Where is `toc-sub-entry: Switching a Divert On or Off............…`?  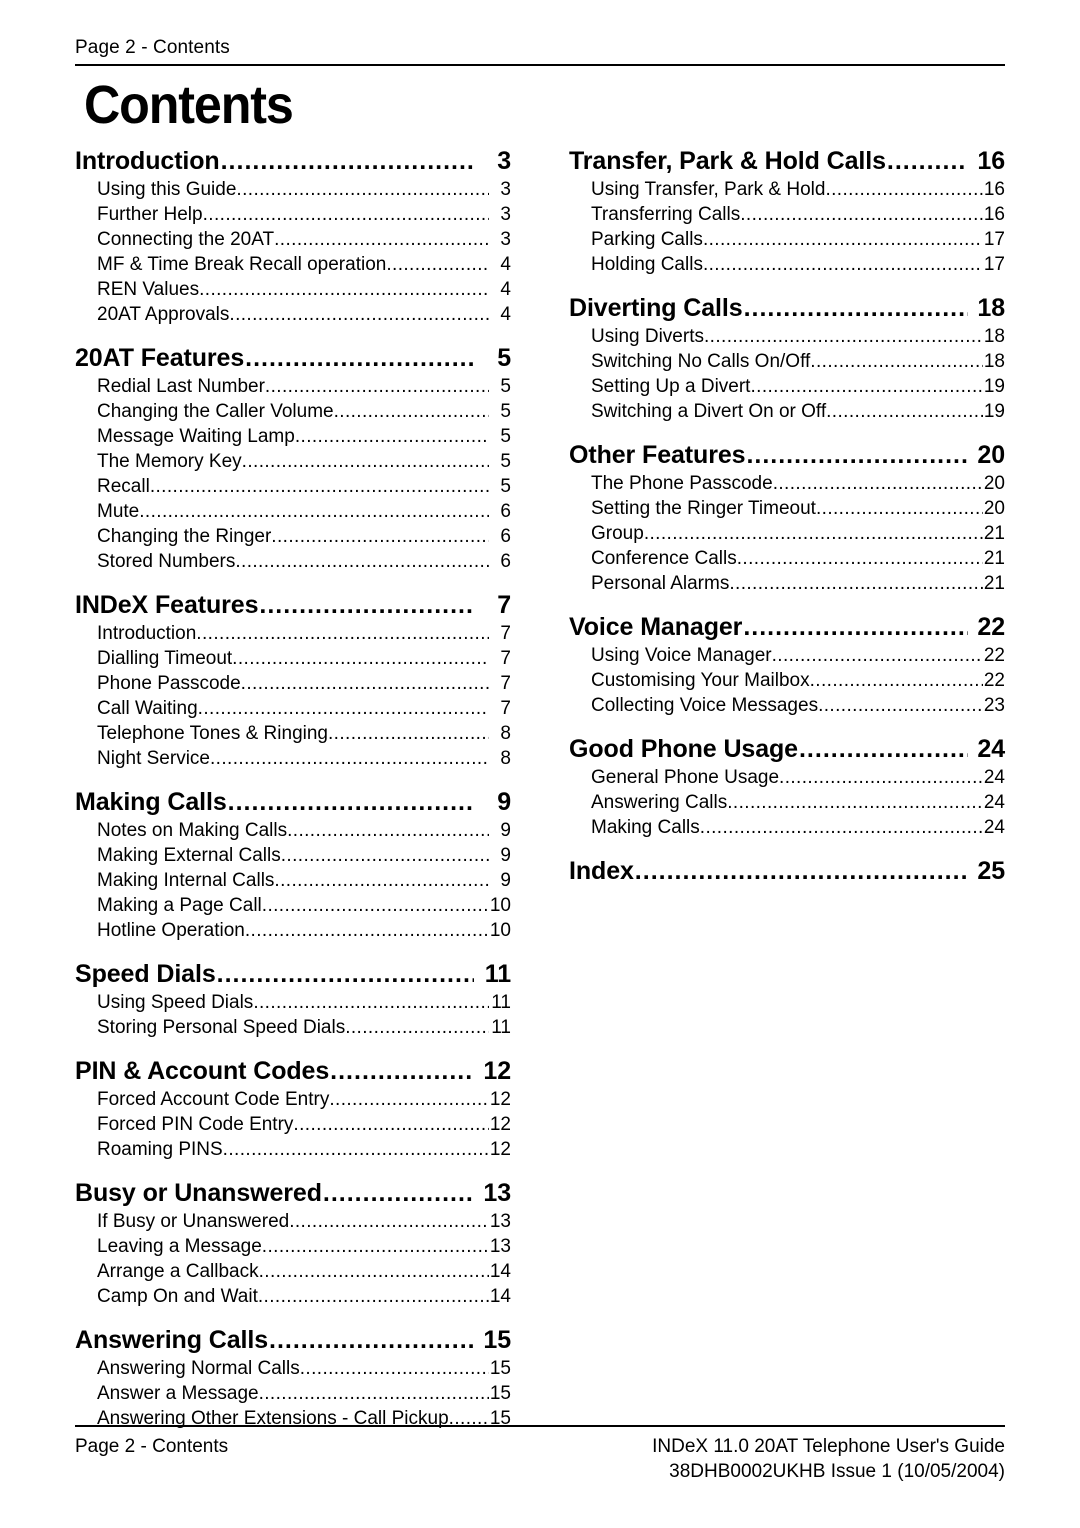
toc-sub-entry: Switching a Divert On or Off............… is located at coordinates (787, 411).